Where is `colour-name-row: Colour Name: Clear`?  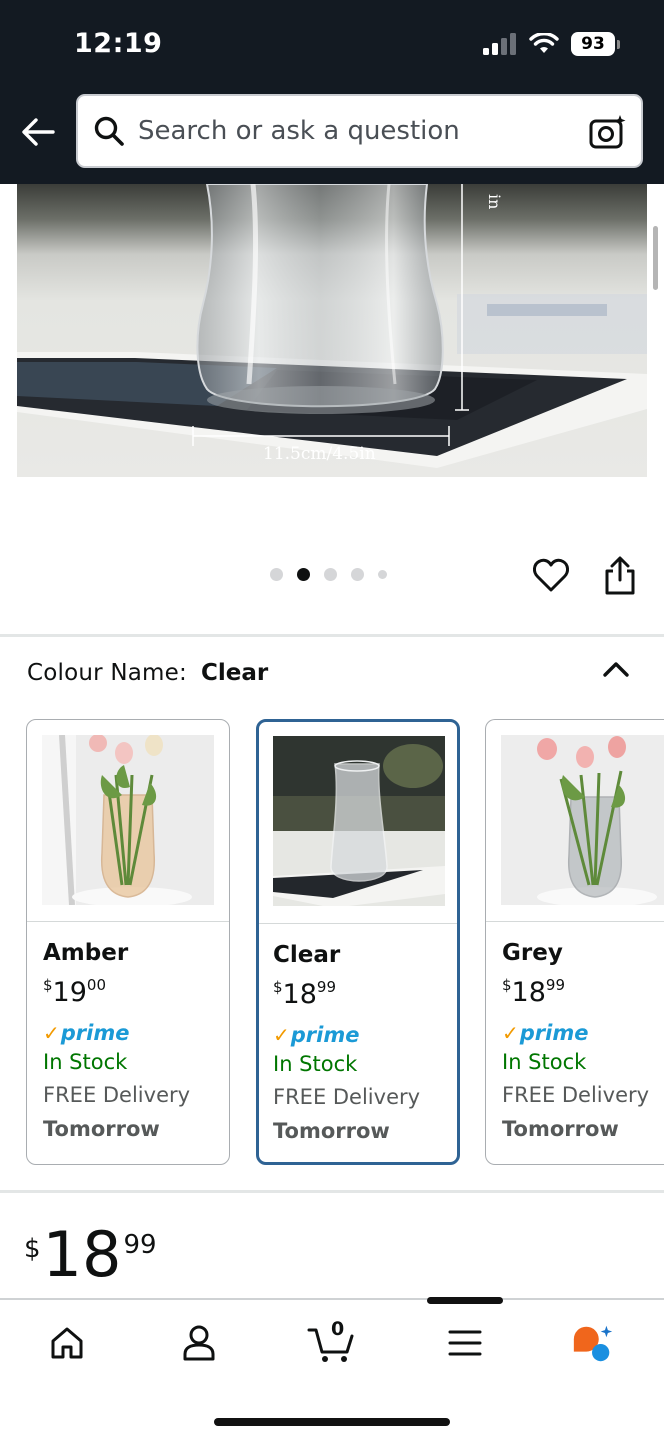
colour-name-row: Colour Name: Clear is located at coordinates (147, 673).